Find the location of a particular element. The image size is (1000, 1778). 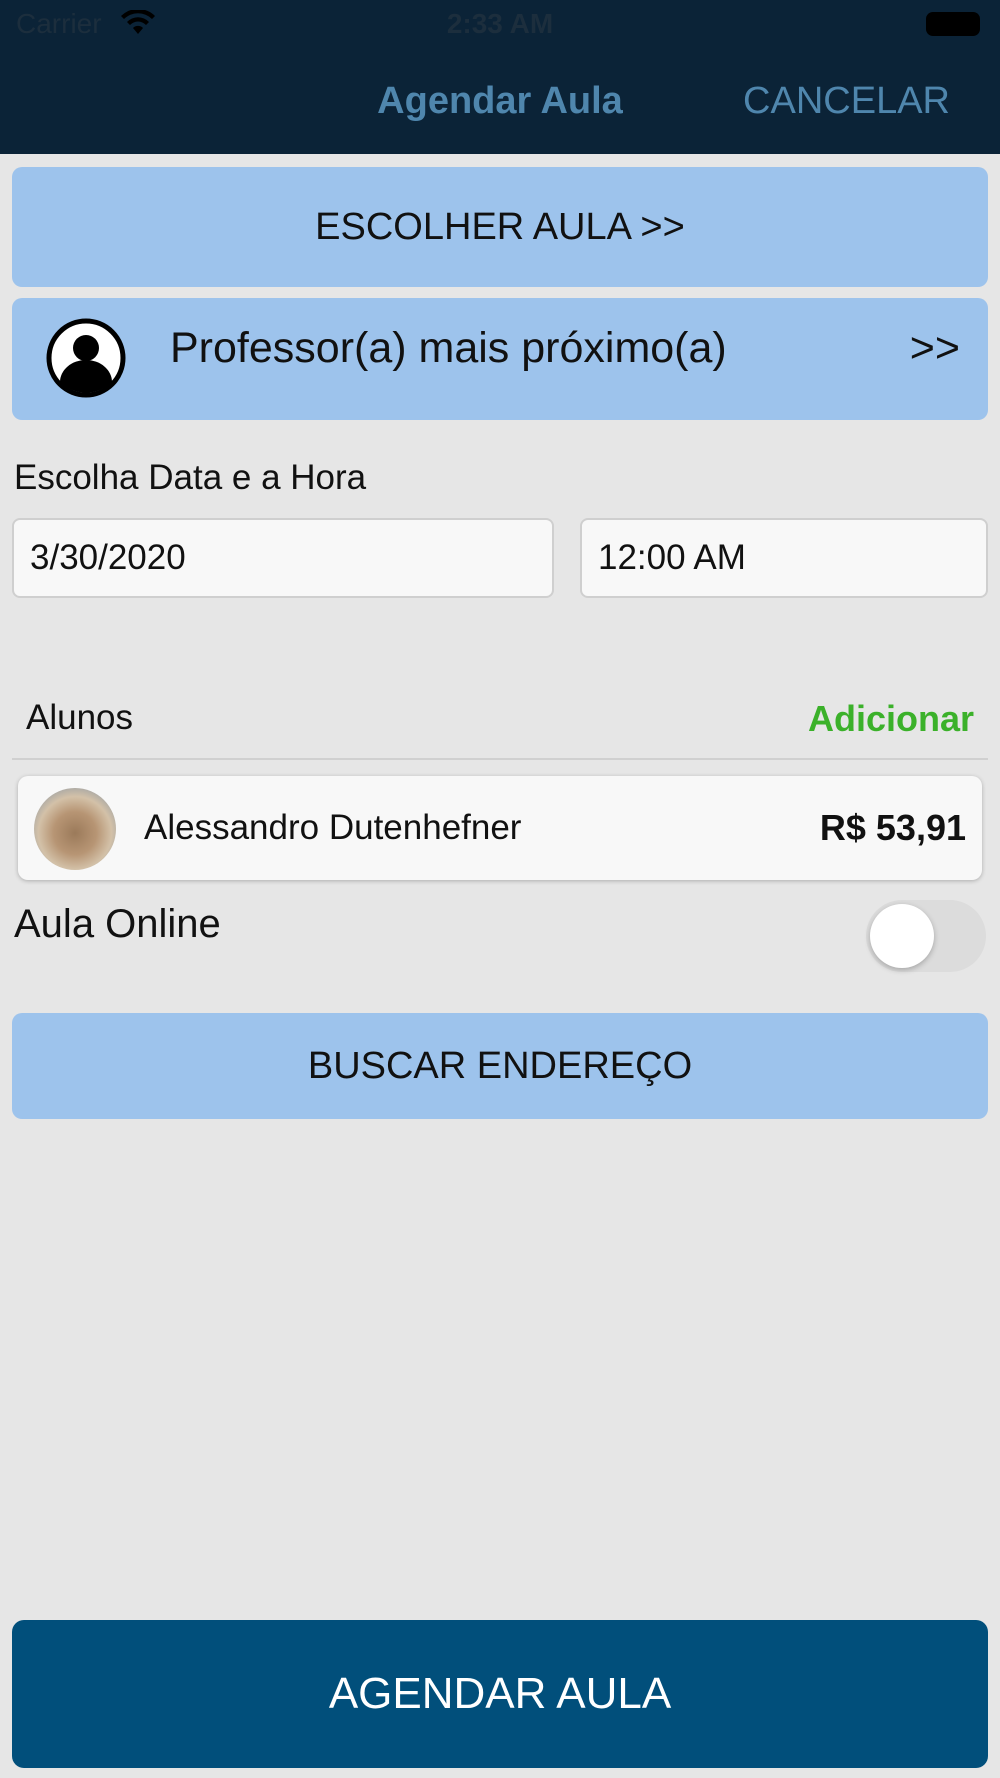

search-address-button: BUSCAR ENDEREÇO is located at coordinates (500, 1066).